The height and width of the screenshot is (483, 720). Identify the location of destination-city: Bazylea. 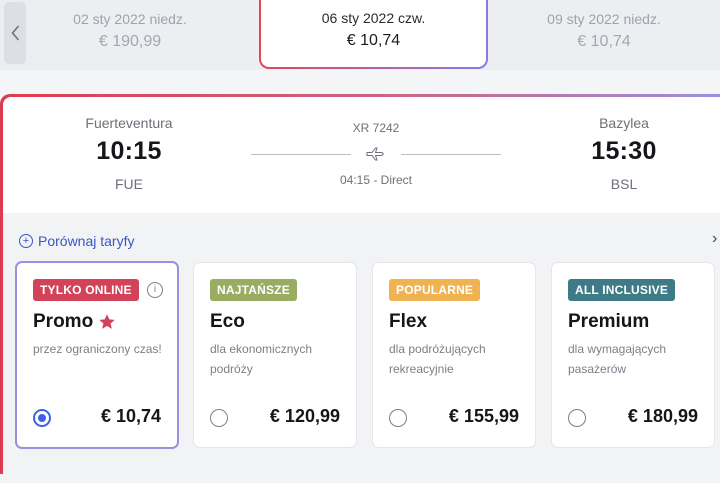
(624, 123).